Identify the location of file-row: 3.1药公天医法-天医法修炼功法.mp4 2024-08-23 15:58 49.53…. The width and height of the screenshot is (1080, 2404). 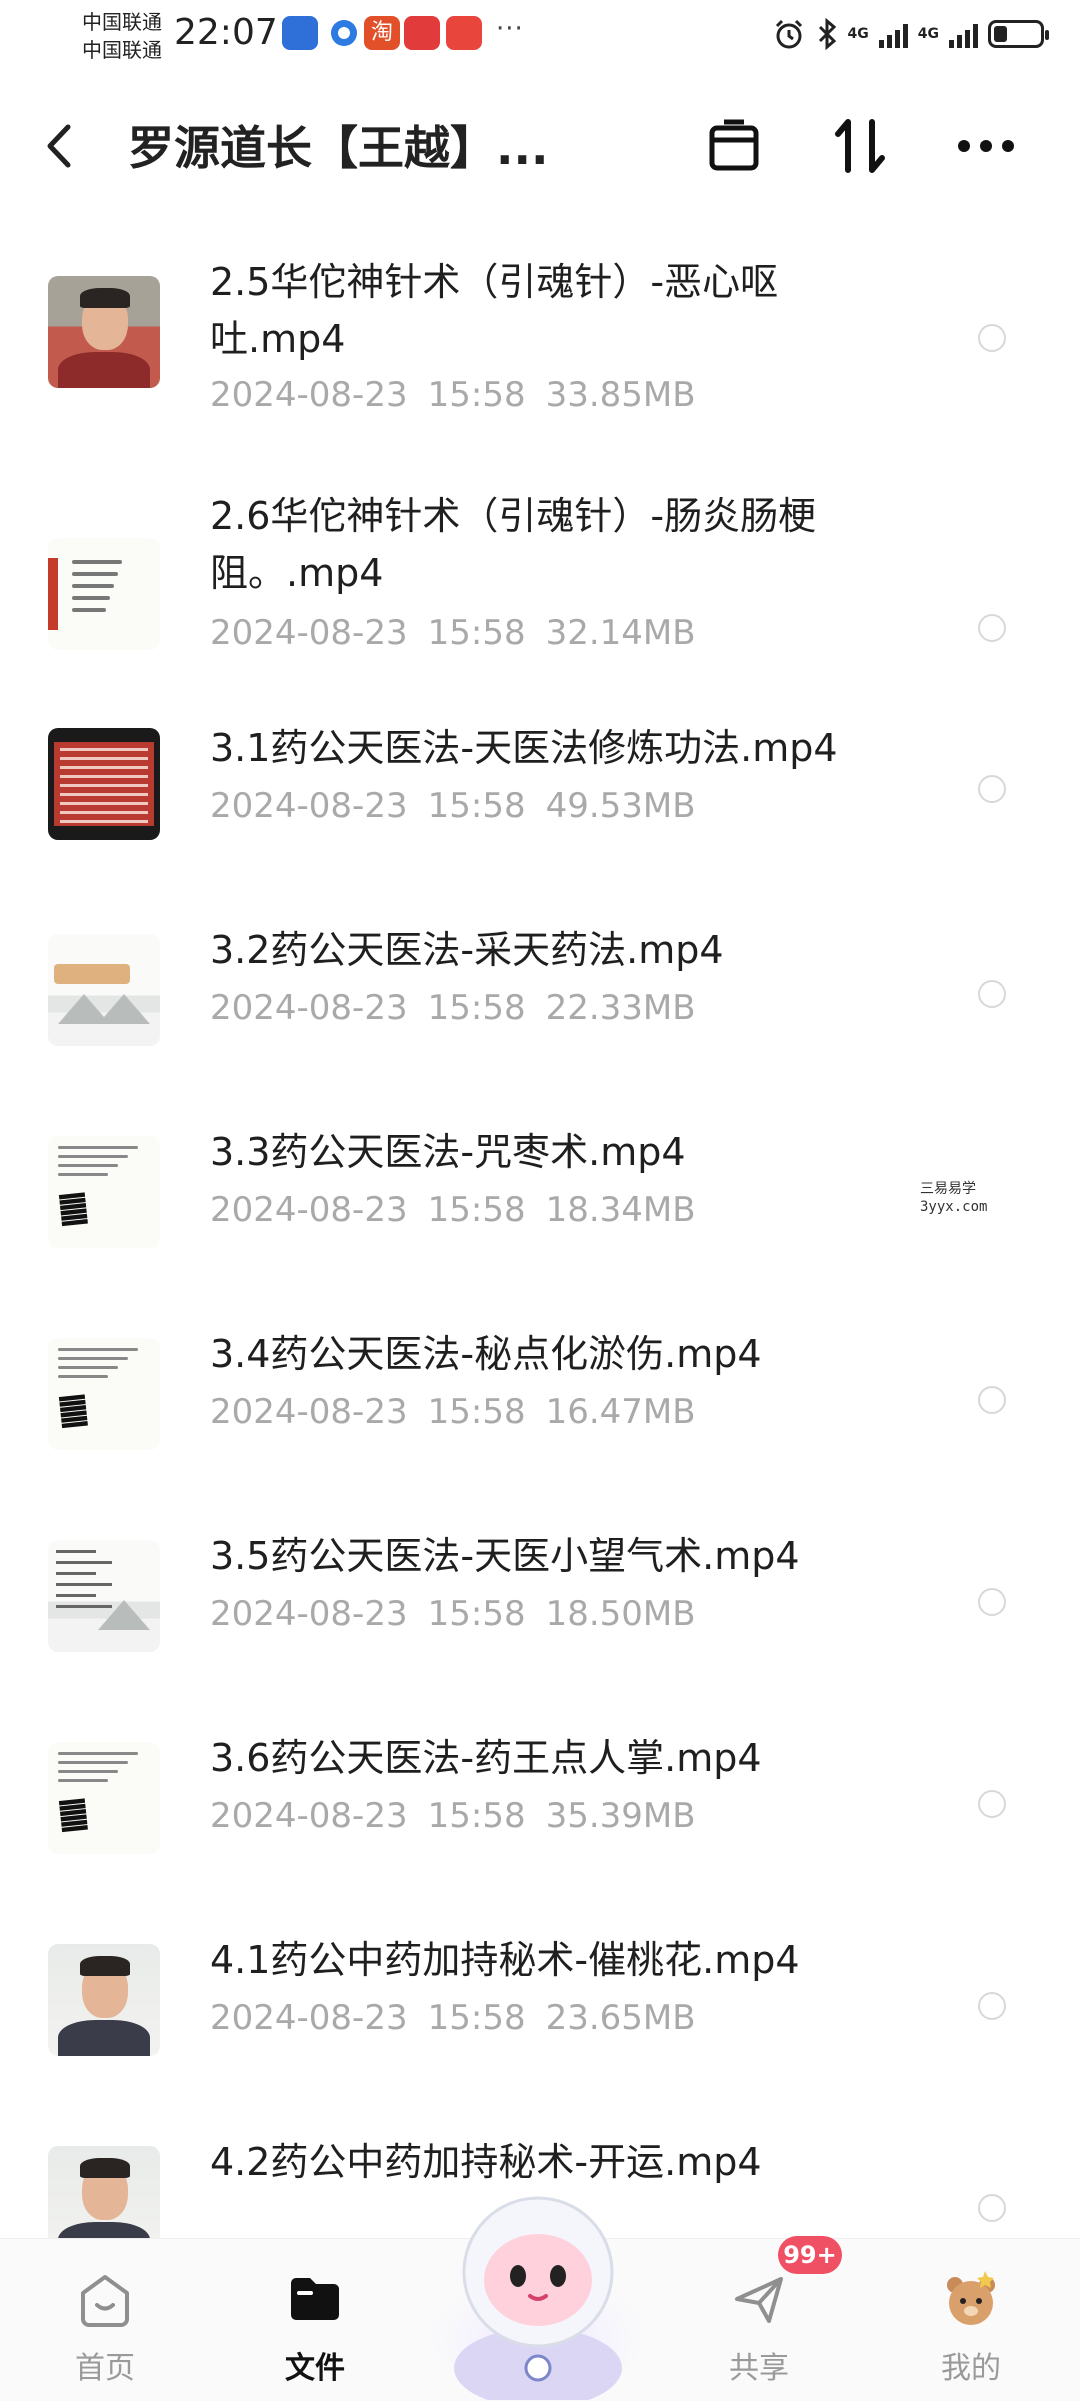
(540, 820).